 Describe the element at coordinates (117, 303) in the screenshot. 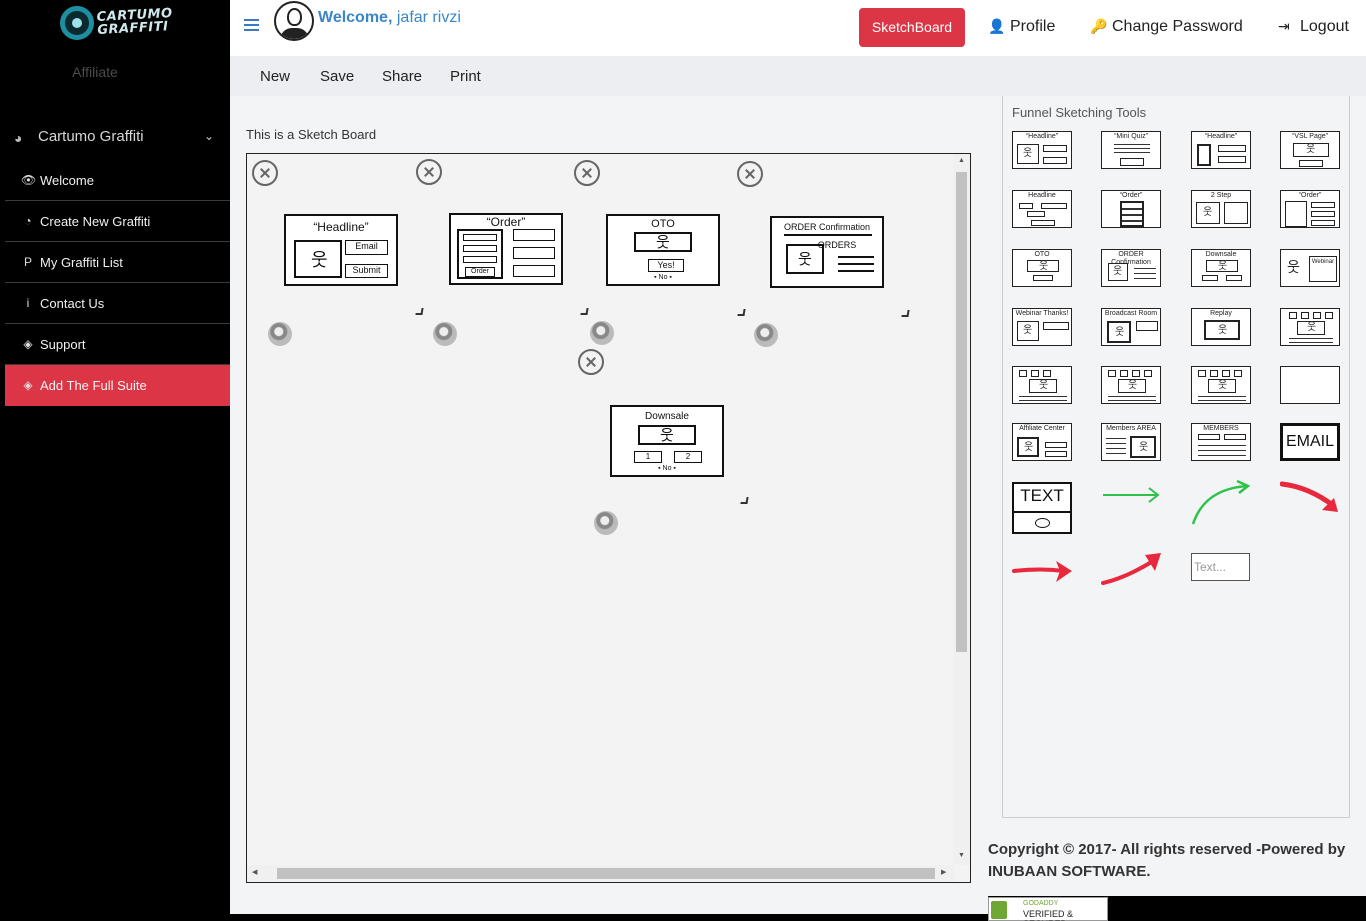

I see `sidebar-item-contact-us: i Contact Us` at that location.